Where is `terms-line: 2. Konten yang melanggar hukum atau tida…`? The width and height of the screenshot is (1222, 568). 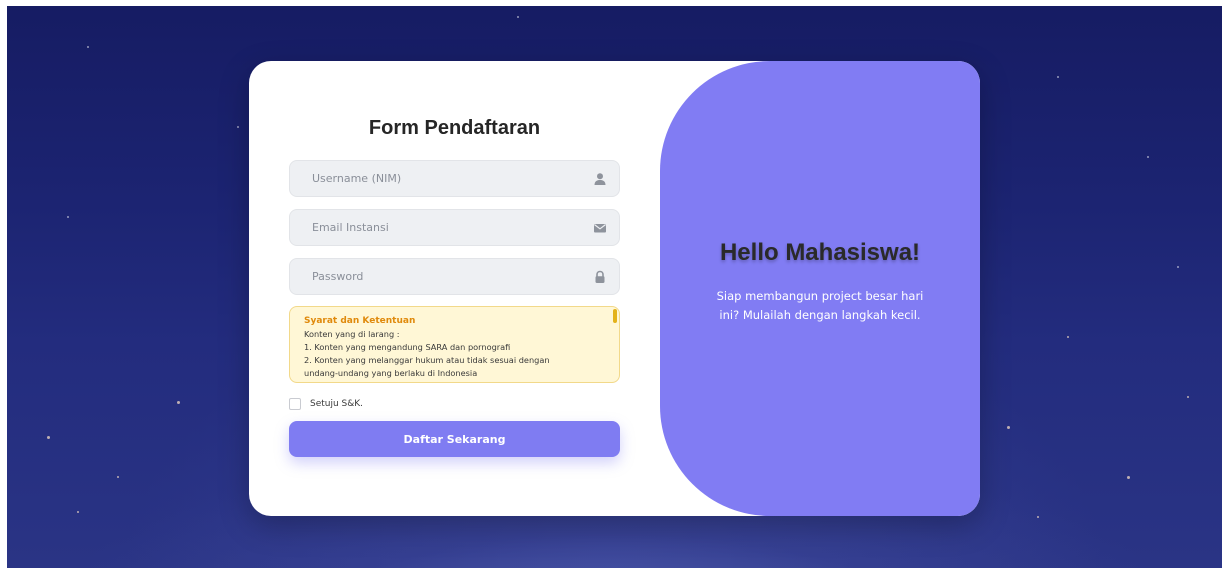
terms-line: 2. Konten yang melanggar hukum atau tida… is located at coordinates (427, 360).